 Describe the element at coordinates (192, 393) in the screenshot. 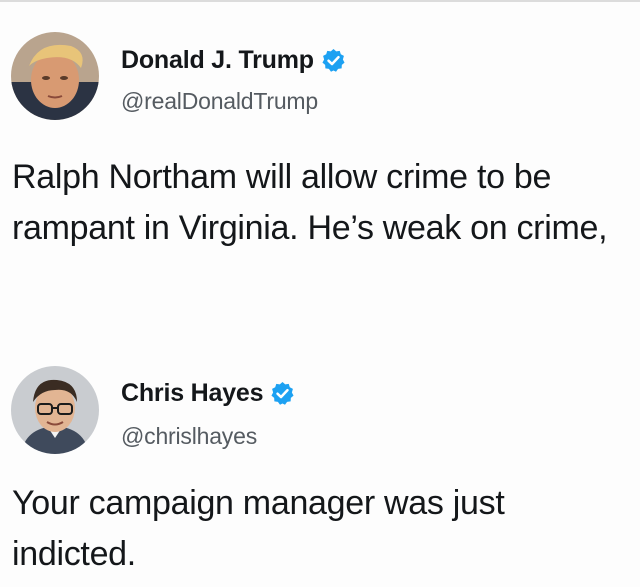

I see `display-name: Chris Hayes` at that location.